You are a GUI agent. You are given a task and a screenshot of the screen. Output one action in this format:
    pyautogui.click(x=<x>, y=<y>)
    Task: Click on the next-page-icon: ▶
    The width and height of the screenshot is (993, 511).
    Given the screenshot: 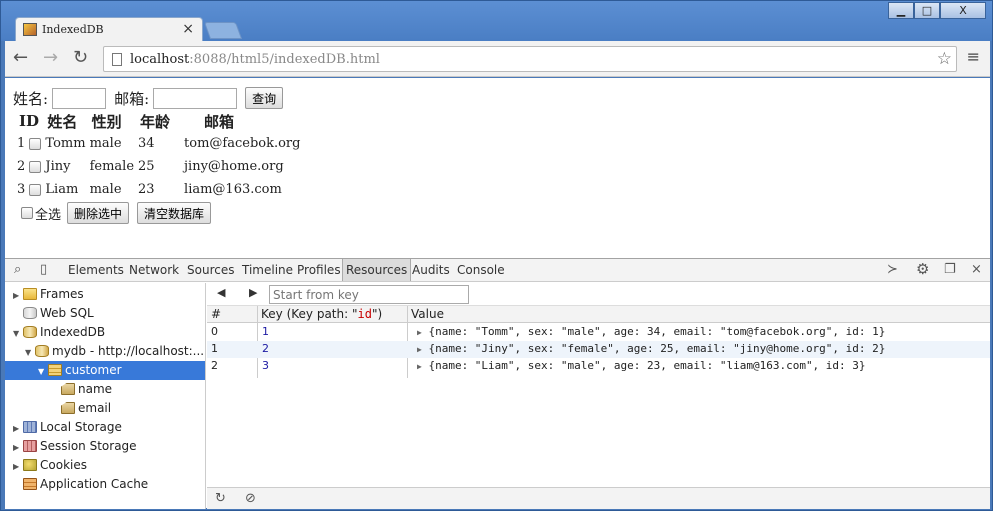 What is the action you would take?
    pyautogui.click(x=253, y=292)
    